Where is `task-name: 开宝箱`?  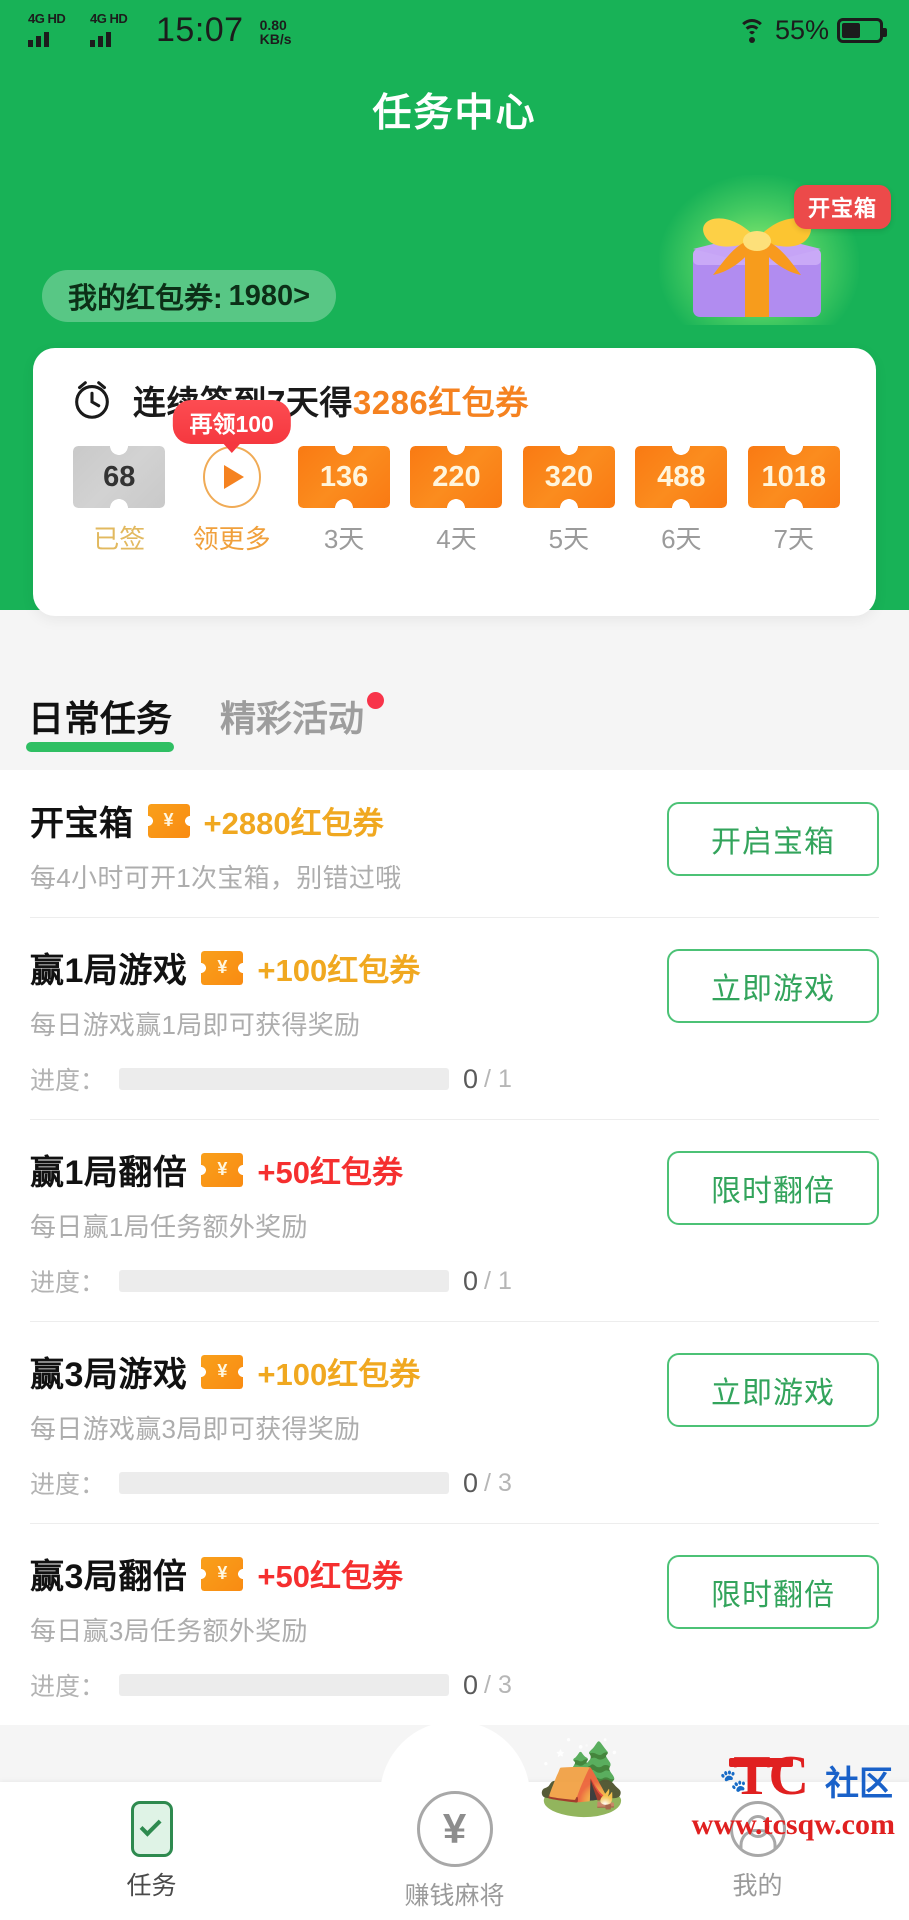 task-name: 开宝箱 is located at coordinates (82, 824).